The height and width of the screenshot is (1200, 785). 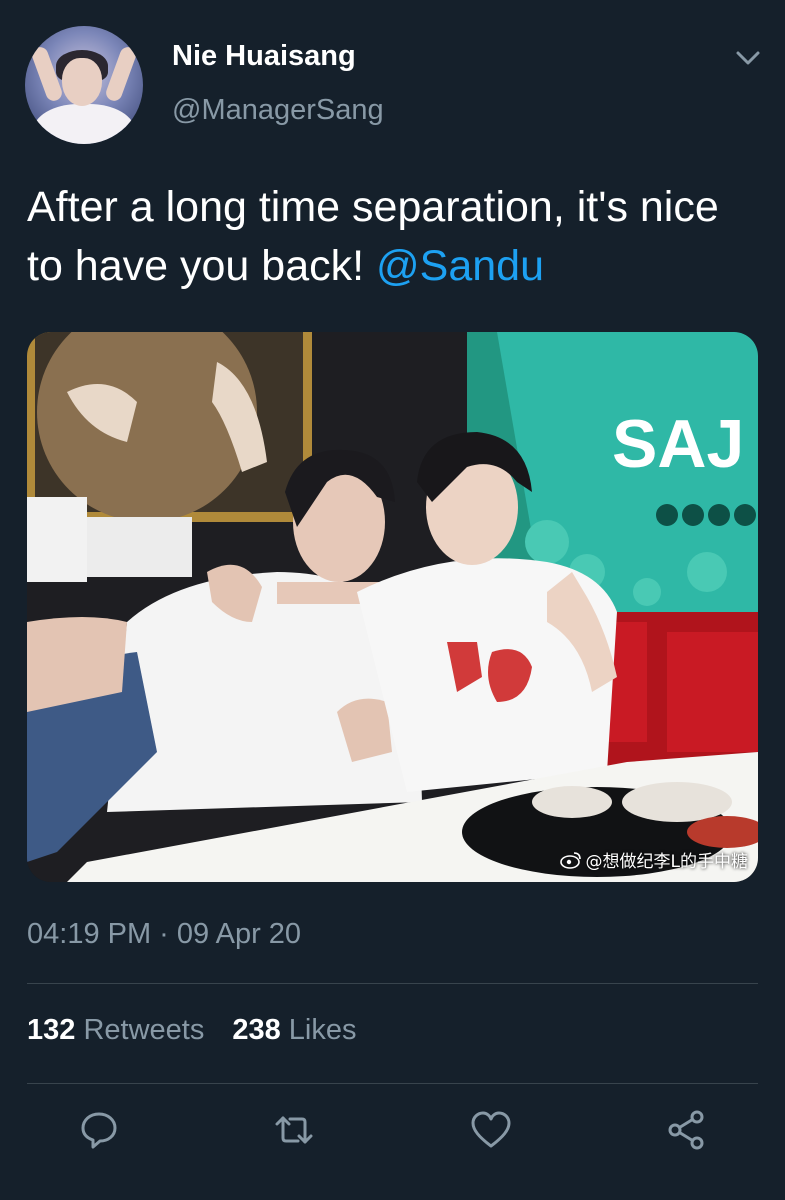 I want to click on author-display-name: Nie Huaisang, so click(x=264, y=56).